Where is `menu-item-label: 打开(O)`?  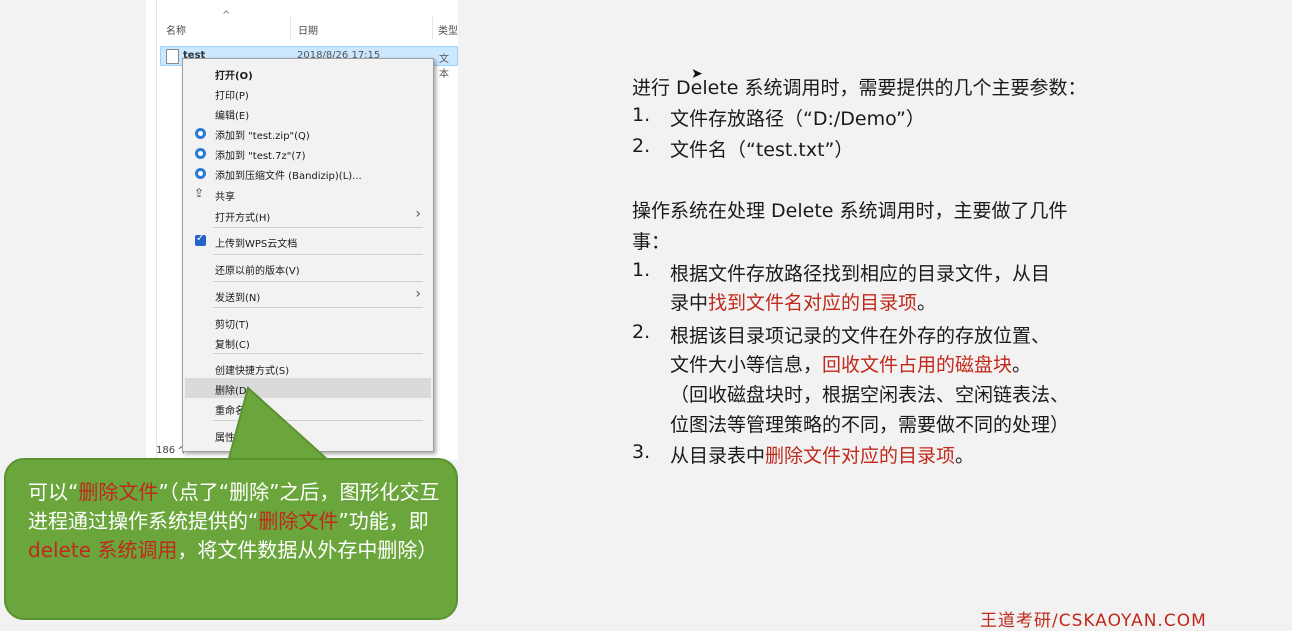 menu-item-label: 打开(O) is located at coordinates (234, 76).